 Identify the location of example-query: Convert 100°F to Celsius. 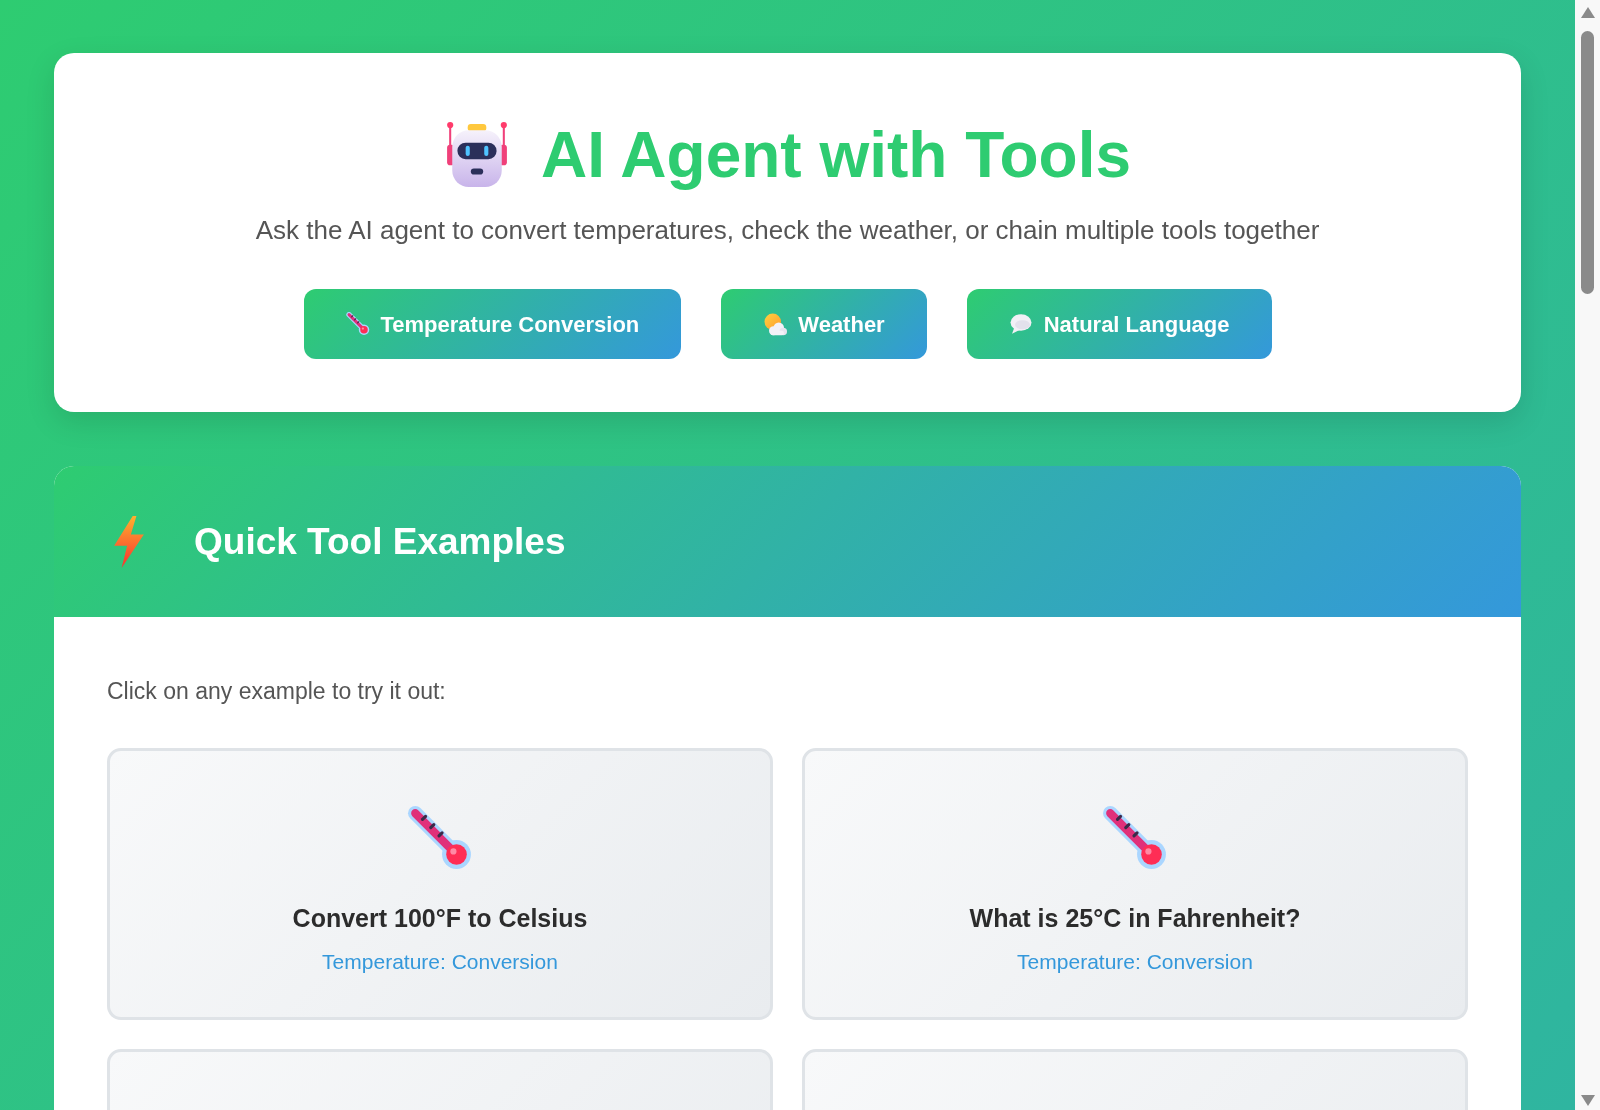
(440, 918).